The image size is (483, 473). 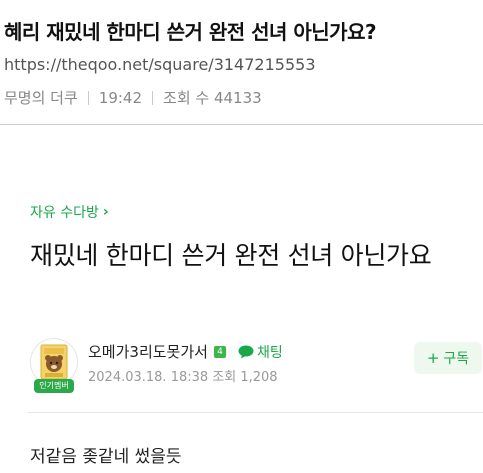 I want to click on subscribe-button: + 구독, so click(x=448, y=358).